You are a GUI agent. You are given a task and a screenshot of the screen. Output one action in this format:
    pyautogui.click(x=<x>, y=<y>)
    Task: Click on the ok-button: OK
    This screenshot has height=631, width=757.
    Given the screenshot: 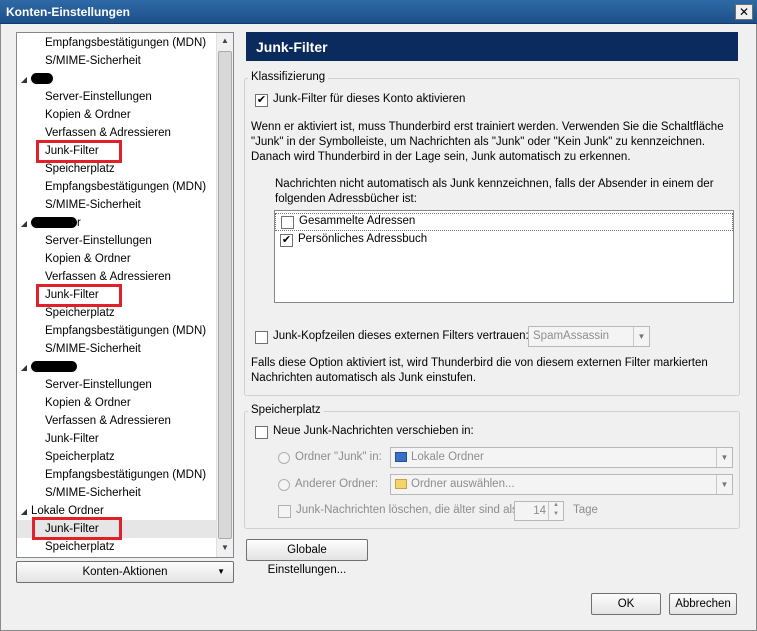 What is the action you would take?
    pyautogui.click(x=626, y=604)
    